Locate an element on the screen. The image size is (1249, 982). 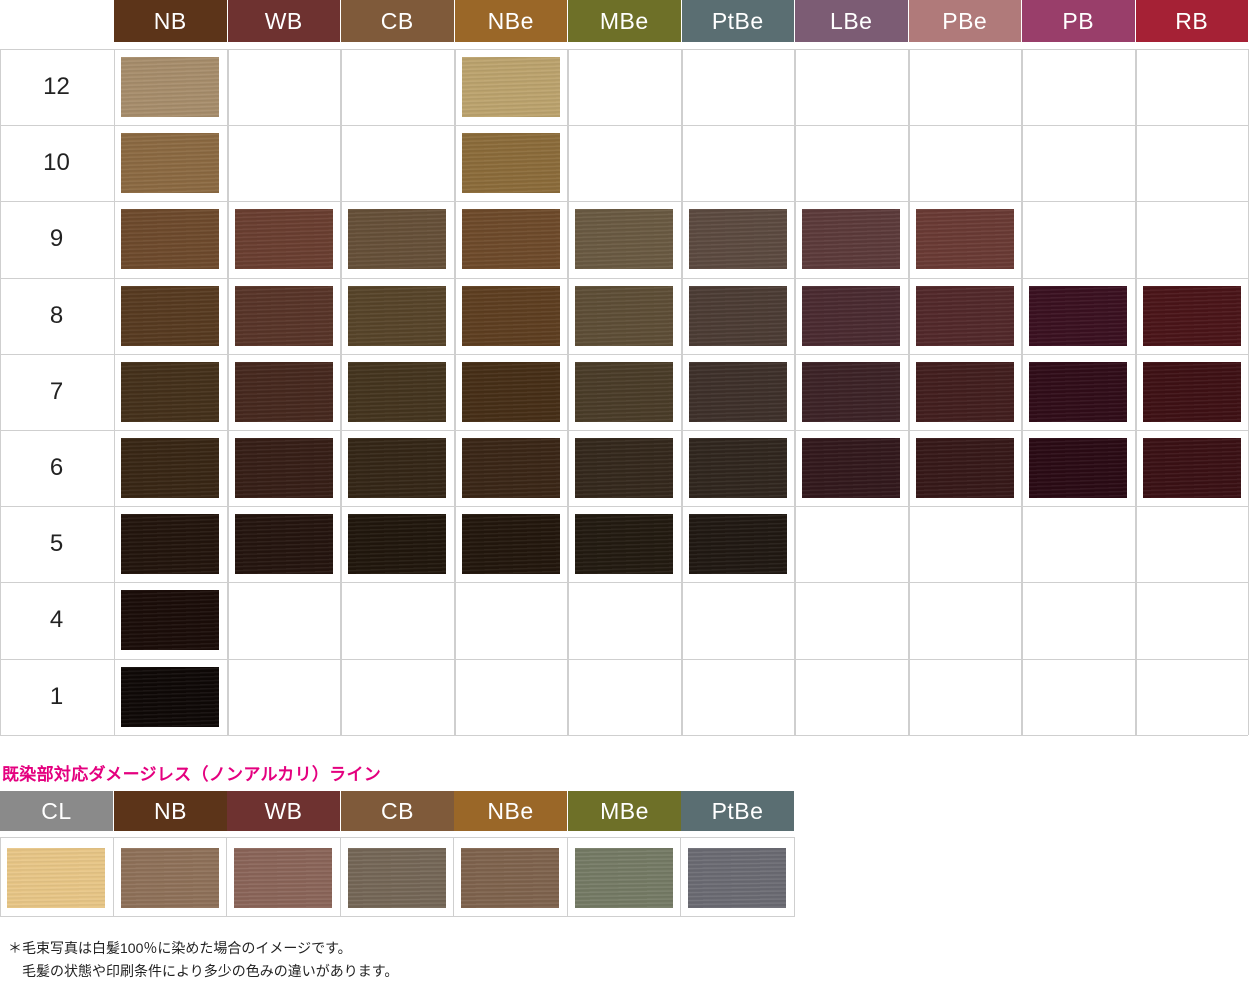
level-label: 1 is located at coordinates (56, 696).